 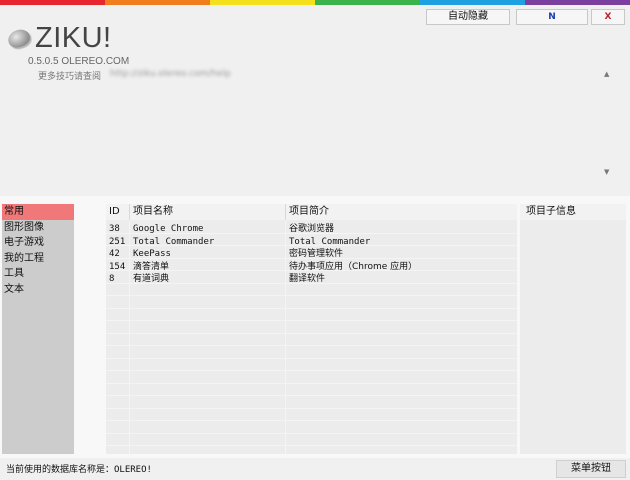 What do you see at coordinates (38, 228) in the screenshot?
I see `category-item: 图形图像` at bounding box center [38, 228].